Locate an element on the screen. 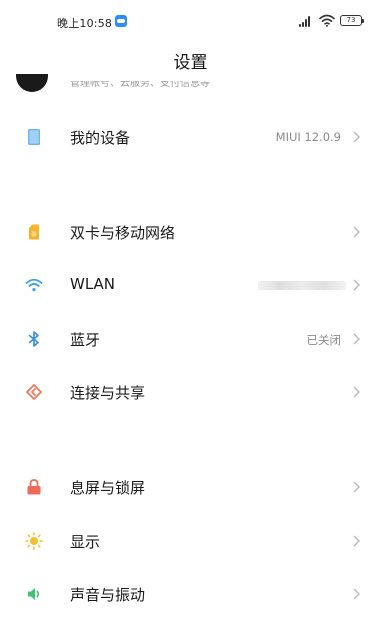  signal-strength-icon is located at coordinates (306, 21).